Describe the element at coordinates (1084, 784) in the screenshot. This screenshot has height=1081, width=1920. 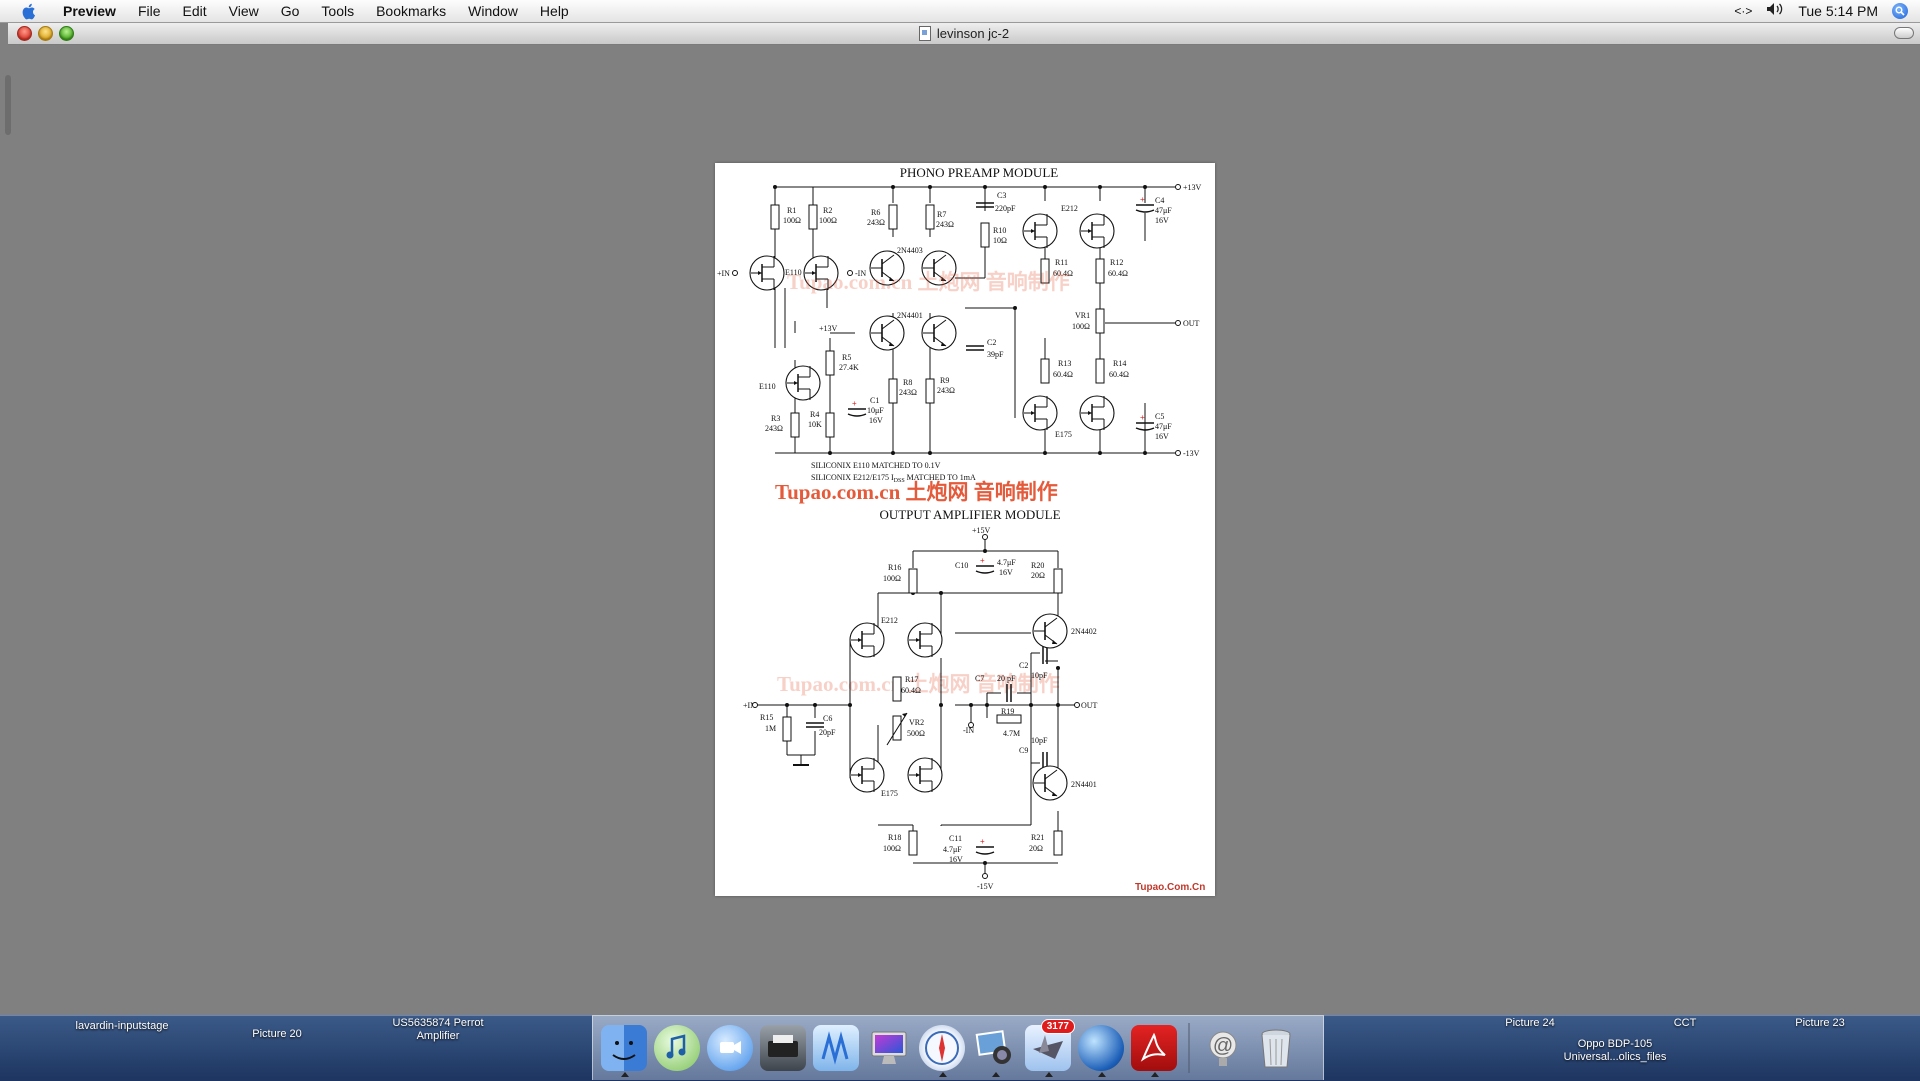
I see `lbl-q-npn-b: 2N4401` at that location.